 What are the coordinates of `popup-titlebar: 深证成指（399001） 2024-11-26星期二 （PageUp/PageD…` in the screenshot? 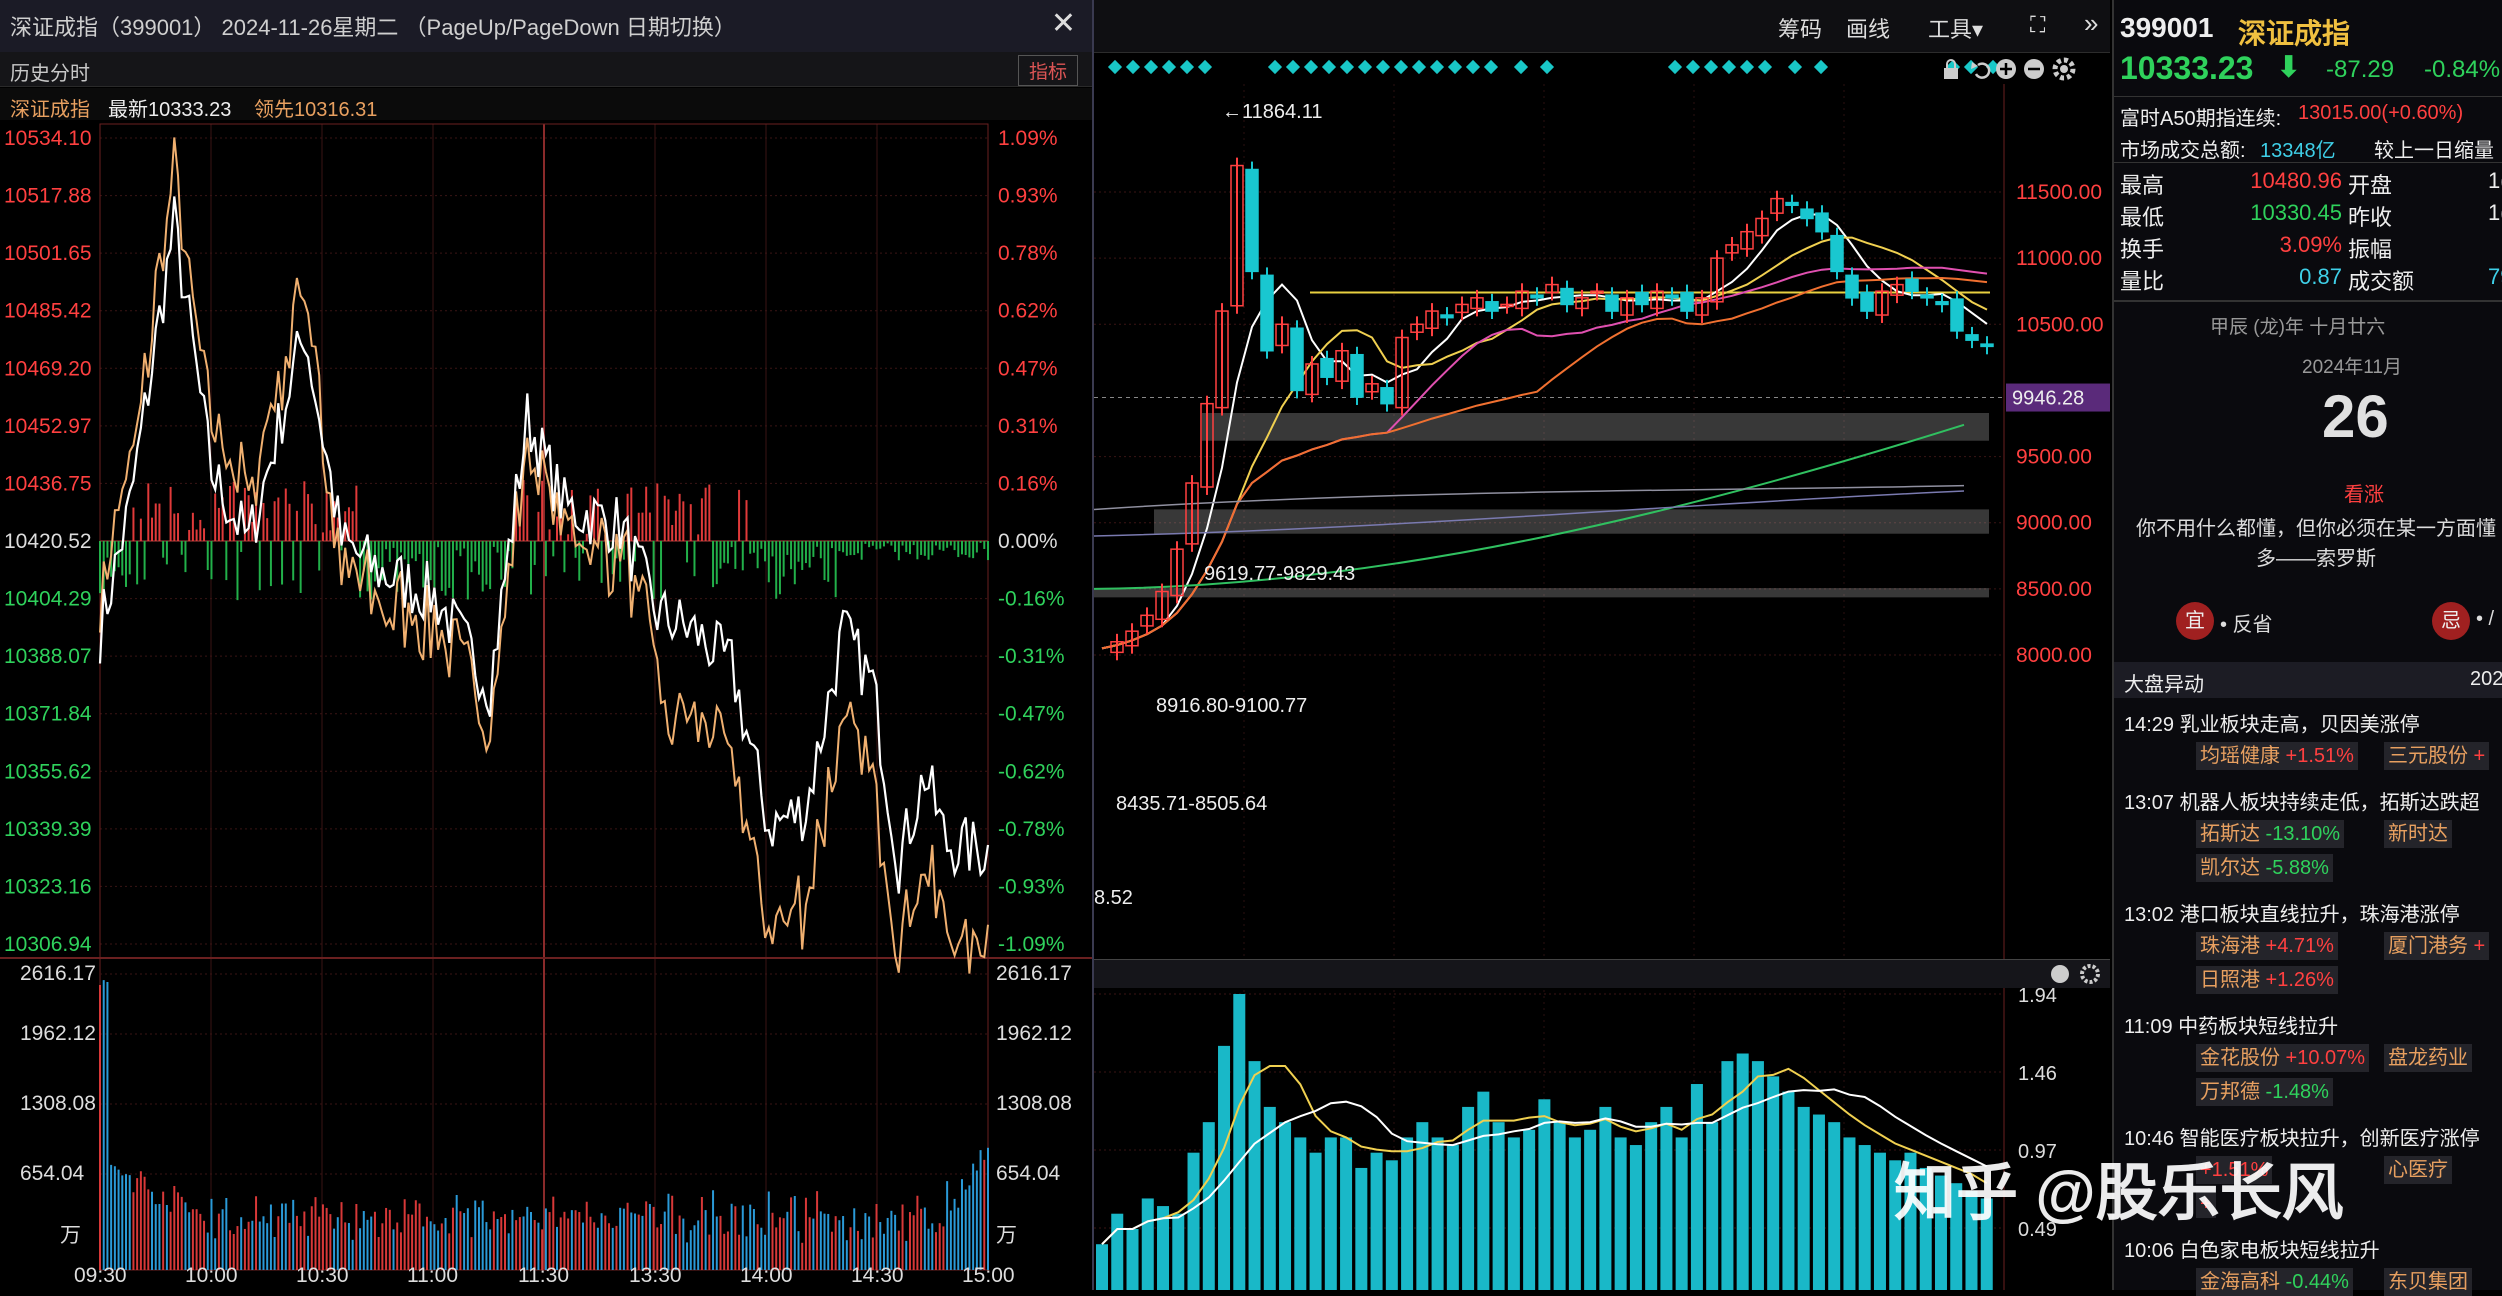 It's located at (546, 26).